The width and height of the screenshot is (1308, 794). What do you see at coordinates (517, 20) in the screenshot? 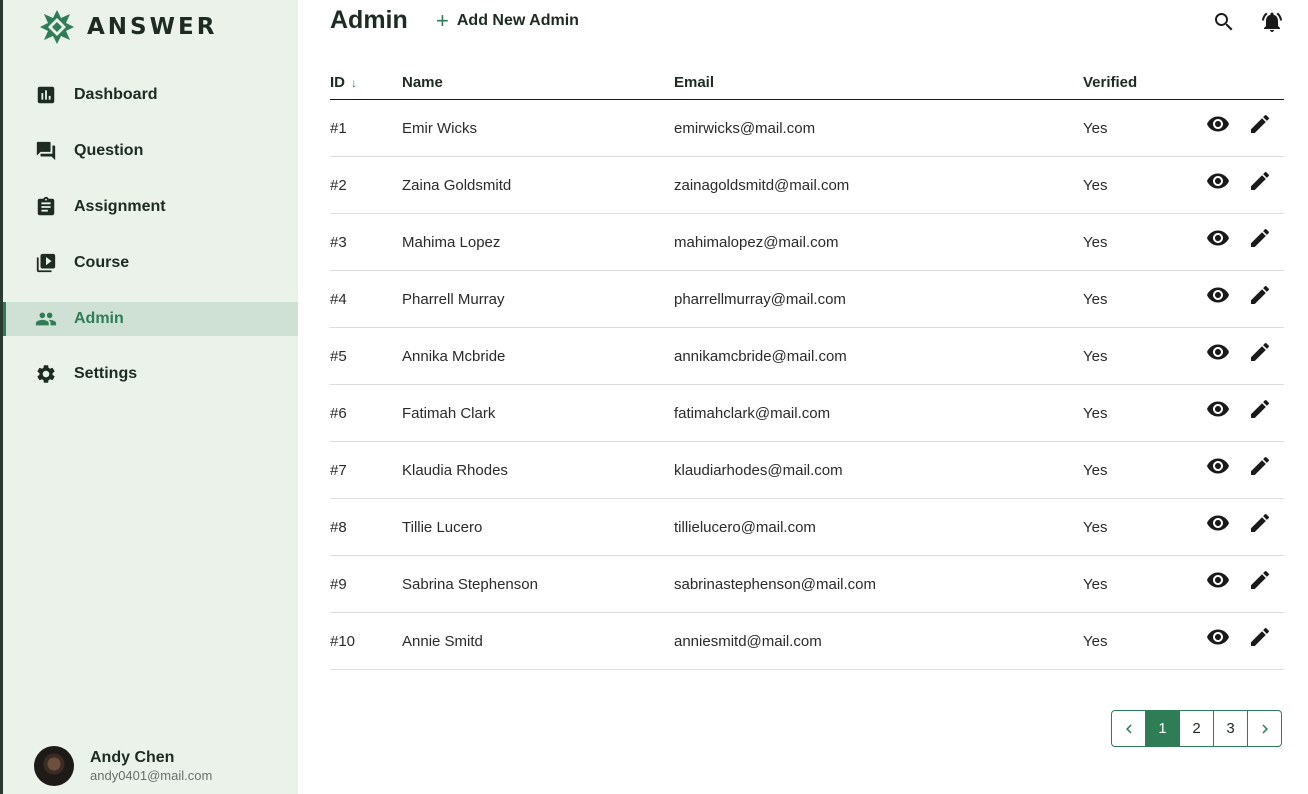
I see `add-new-admin-label: Add New Admin` at bounding box center [517, 20].